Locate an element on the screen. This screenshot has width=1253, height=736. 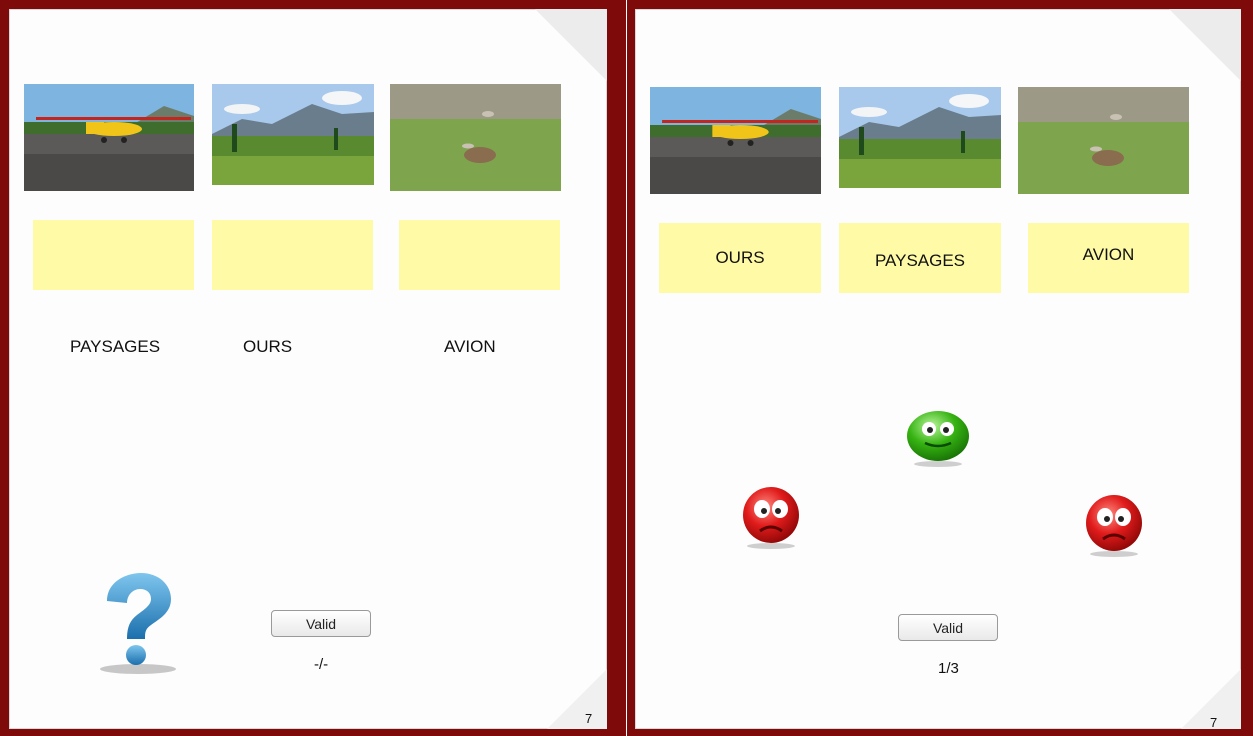
score-text: -/- is located at coordinates (321, 664).